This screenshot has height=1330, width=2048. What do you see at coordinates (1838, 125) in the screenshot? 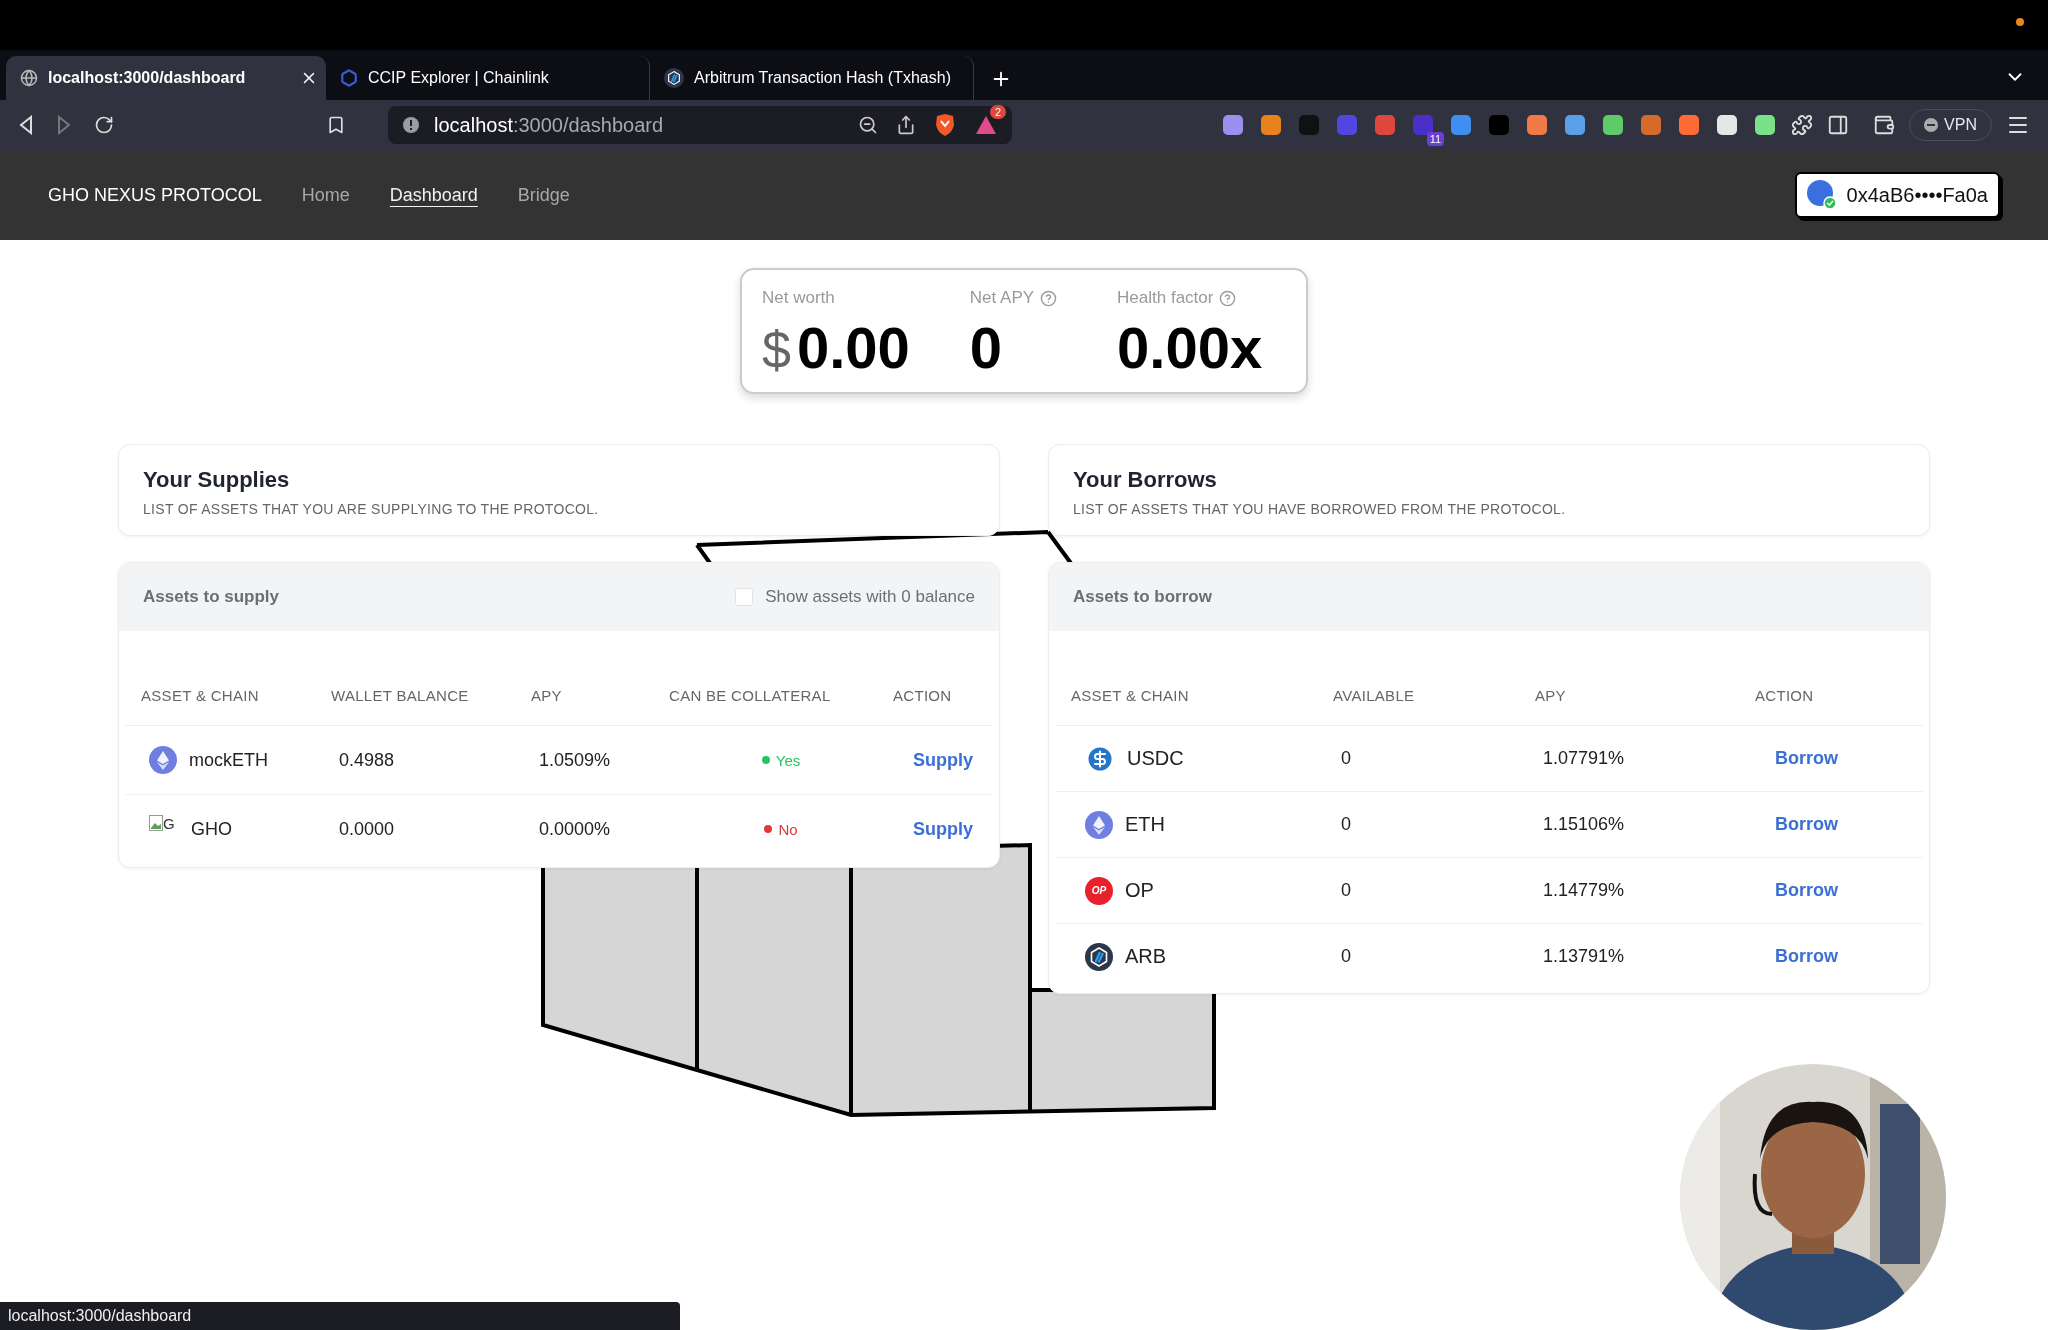
I see `sidebar-icon` at bounding box center [1838, 125].